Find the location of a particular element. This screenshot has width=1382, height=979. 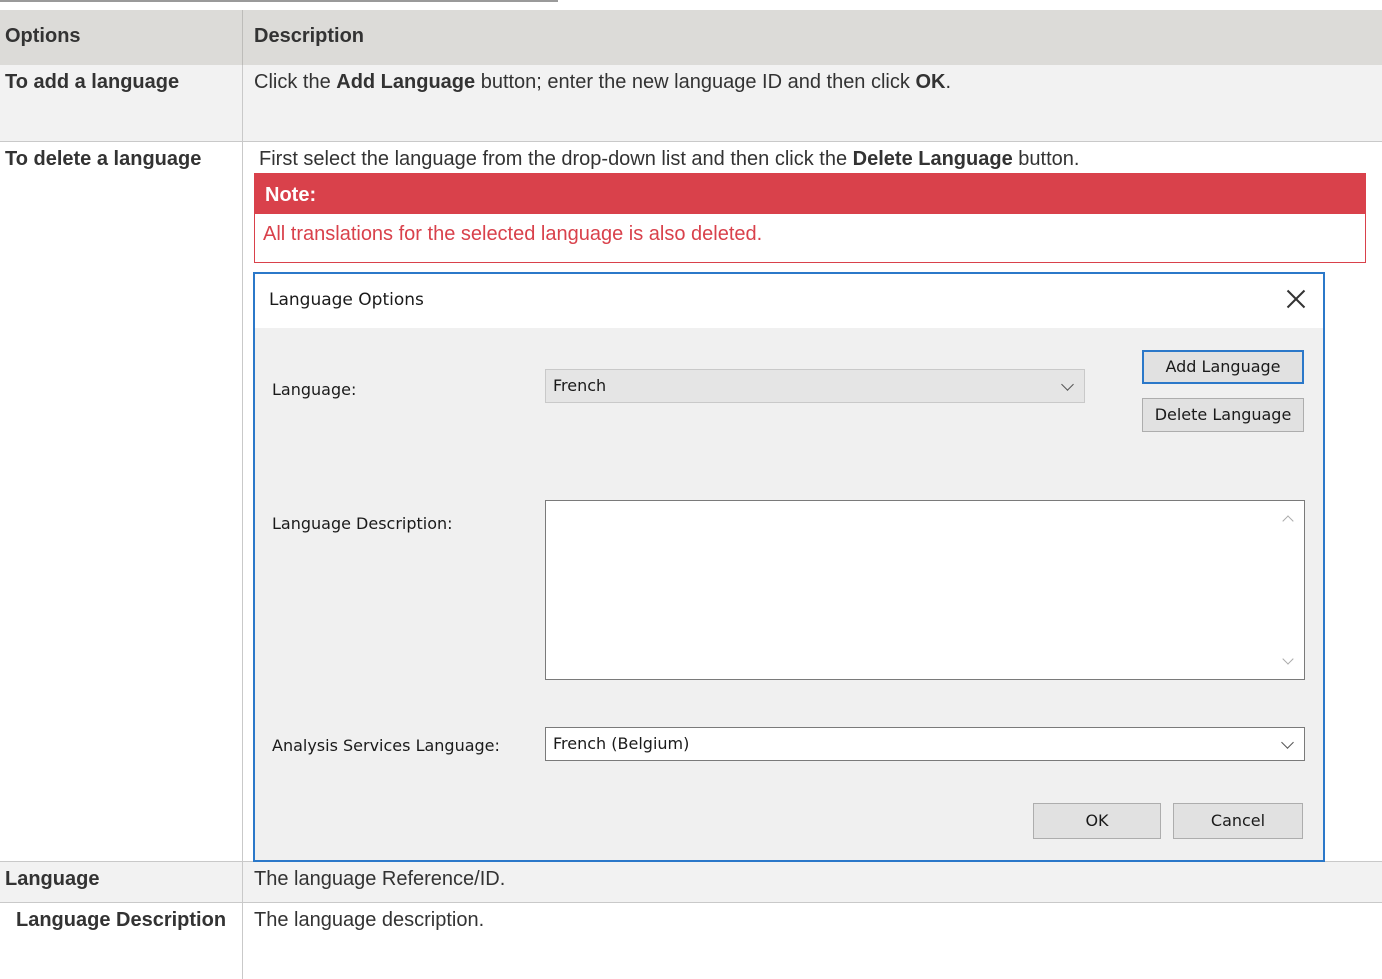

scroll-down-icon is located at coordinates (1288, 659).